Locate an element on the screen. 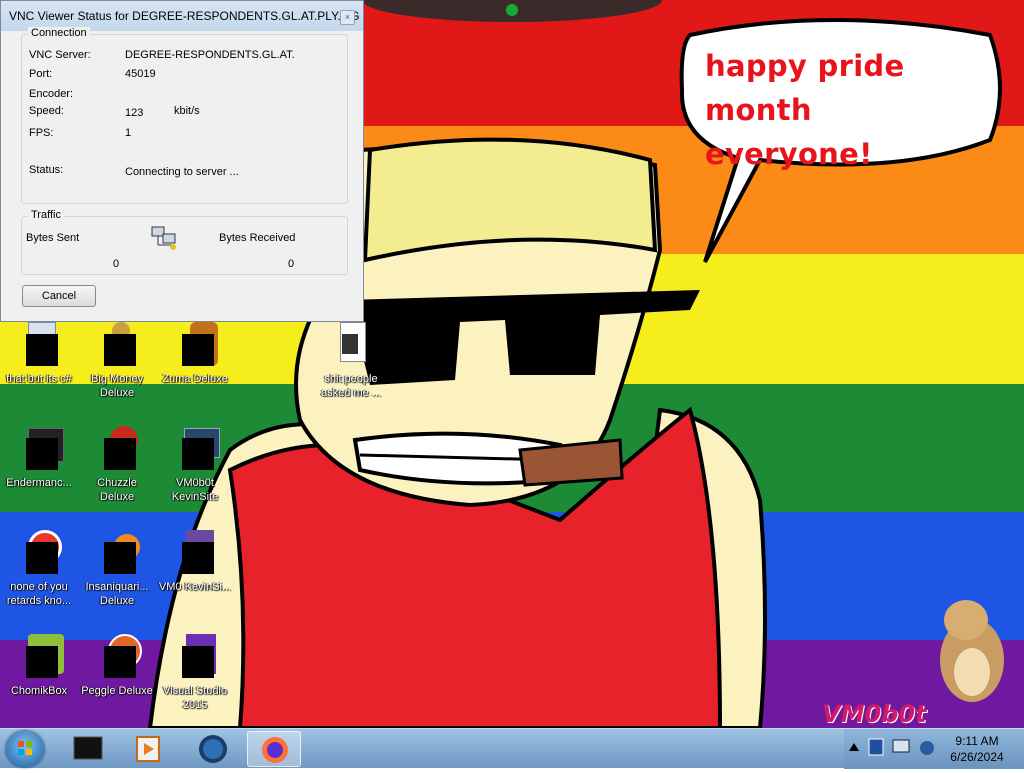 This screenshot has width=1024, height=773. taskbar-browser-button is located at coordinates (213, 749).